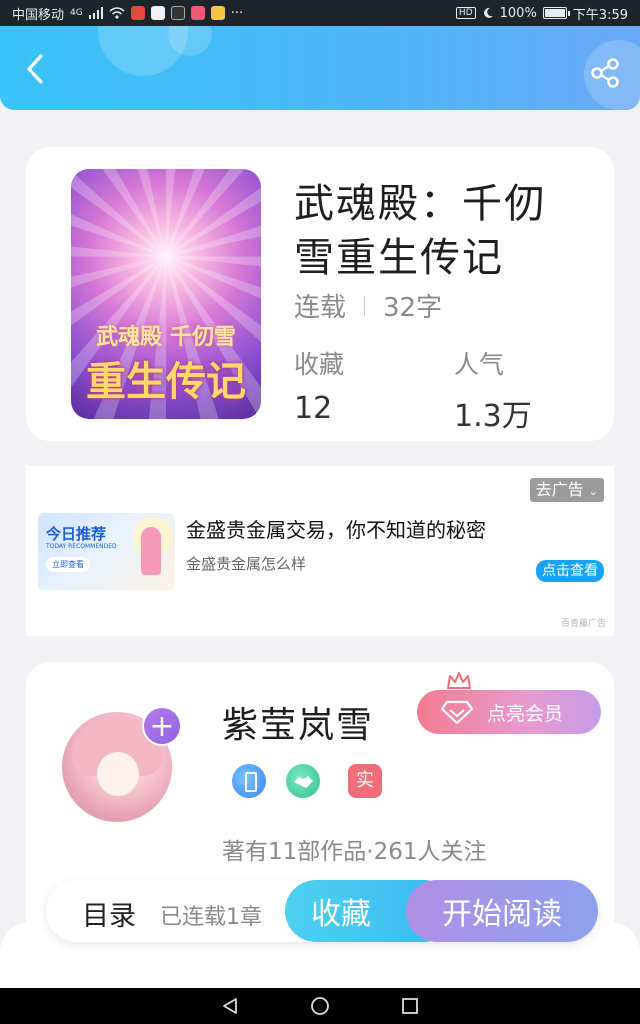 The height and width of the screenshot is (1024, 640). What do you see at coordinates (559, 489) in the screenshot?
I see `remove-ad-label: 去广告` at bounding box center [559, 489].